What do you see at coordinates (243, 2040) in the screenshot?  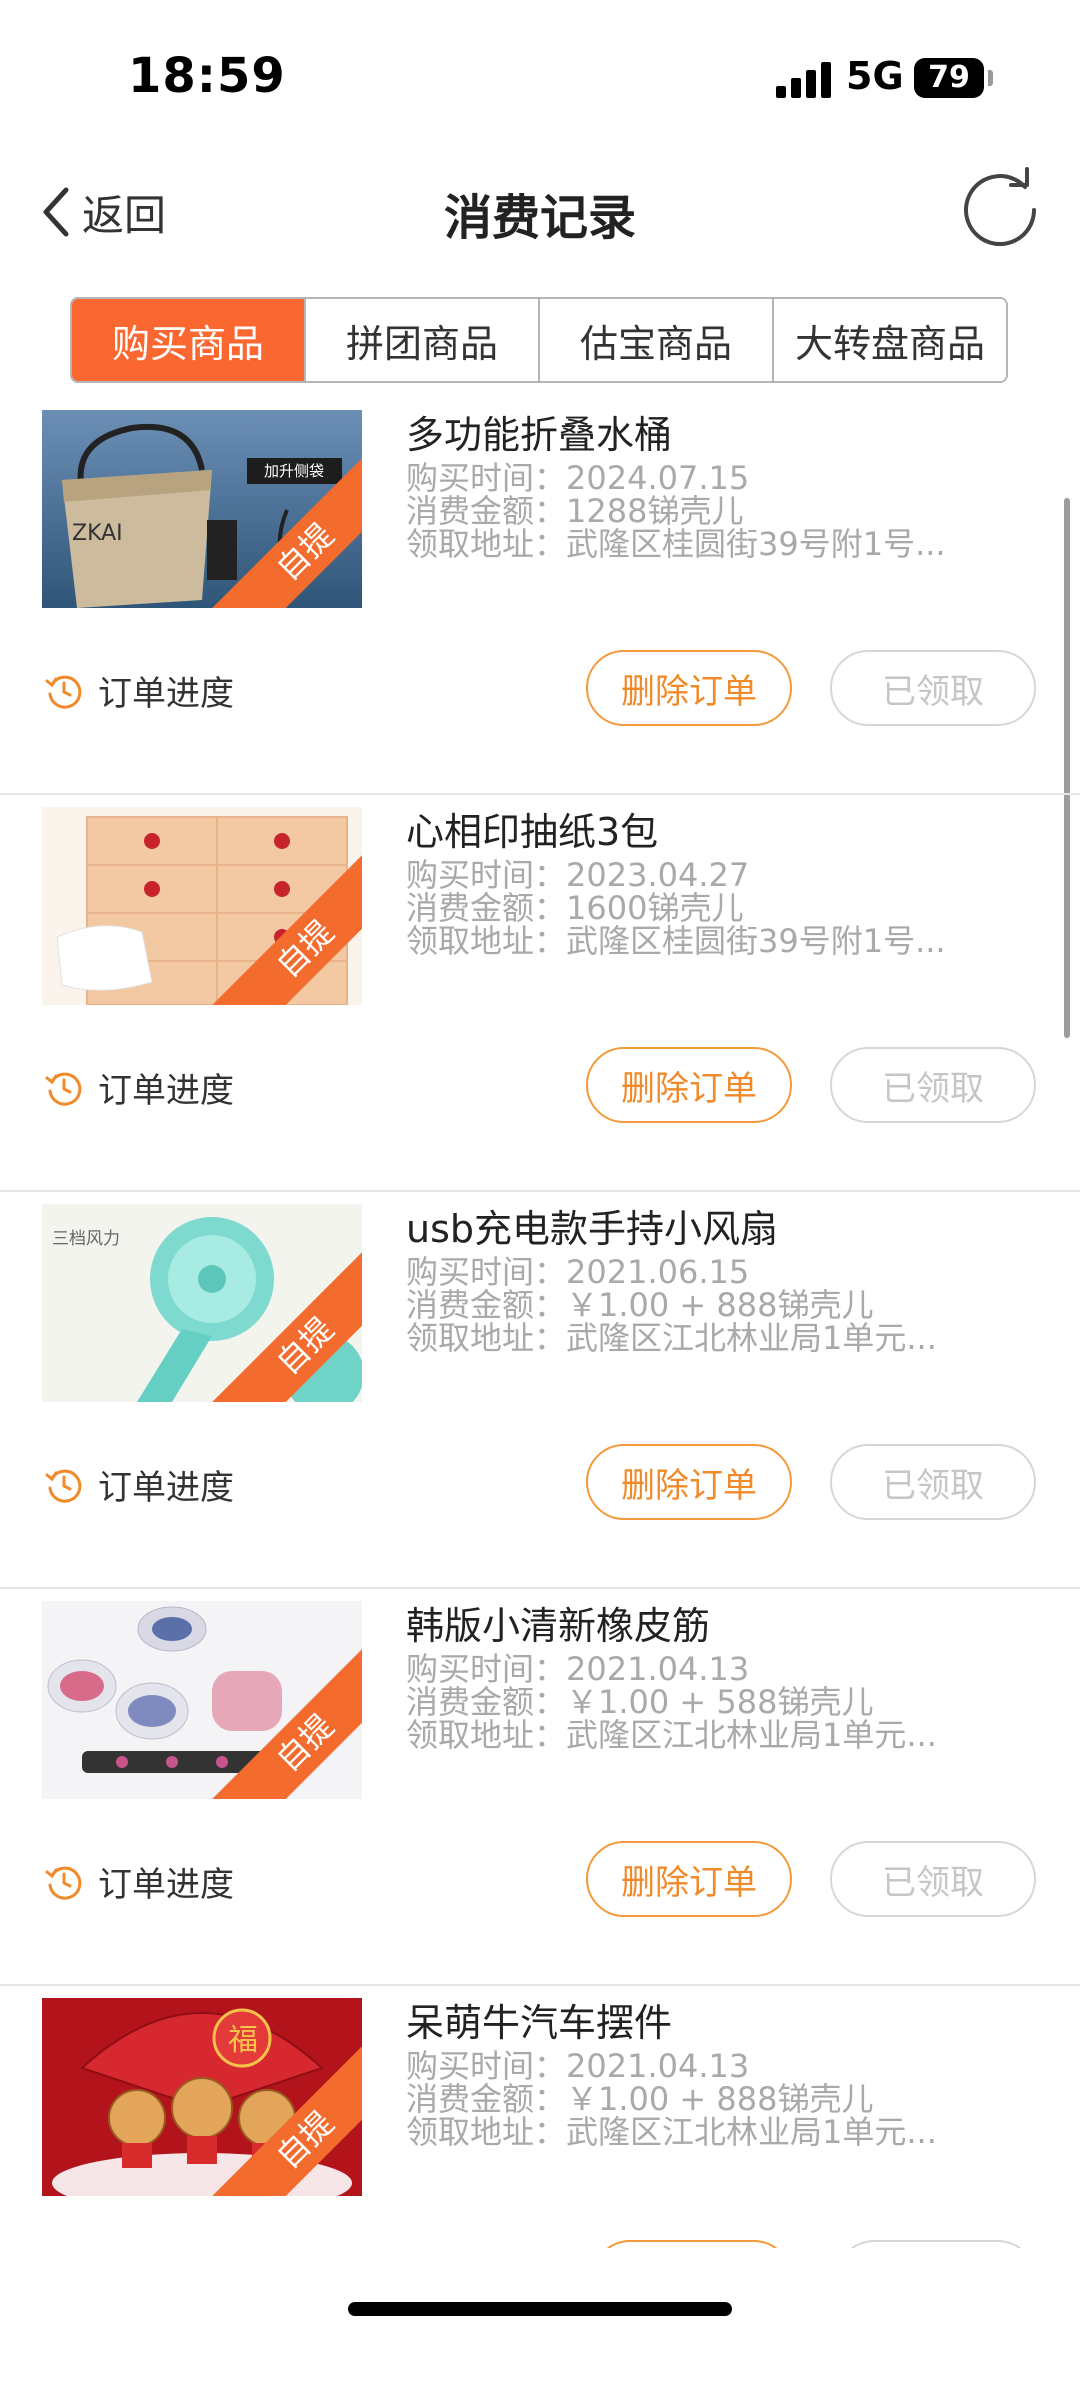 I see `image-caption: 福` at bounding box center [243, 2040].